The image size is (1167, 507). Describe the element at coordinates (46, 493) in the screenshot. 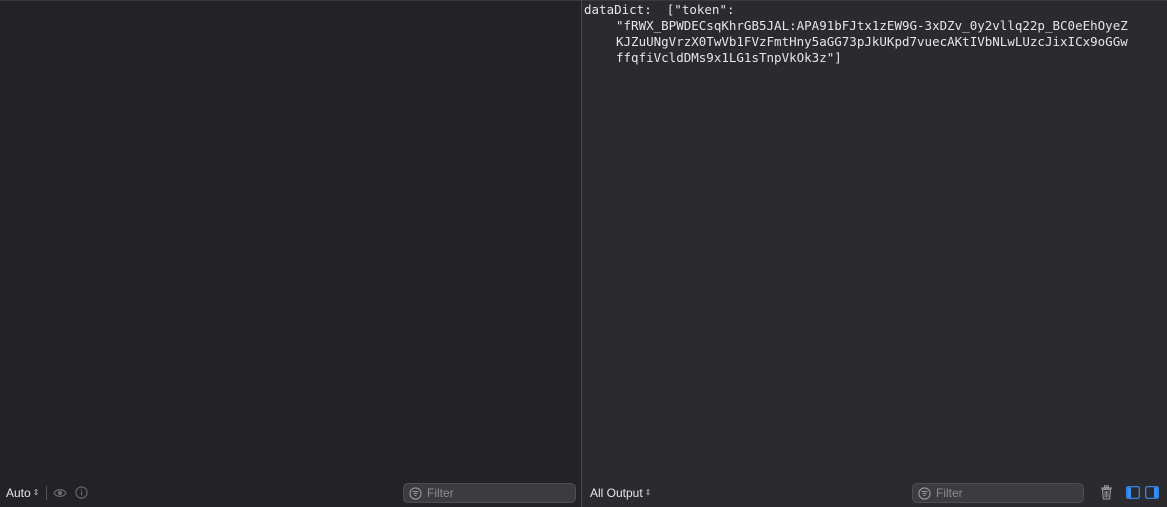

I see `toolbar-separator` at that location.